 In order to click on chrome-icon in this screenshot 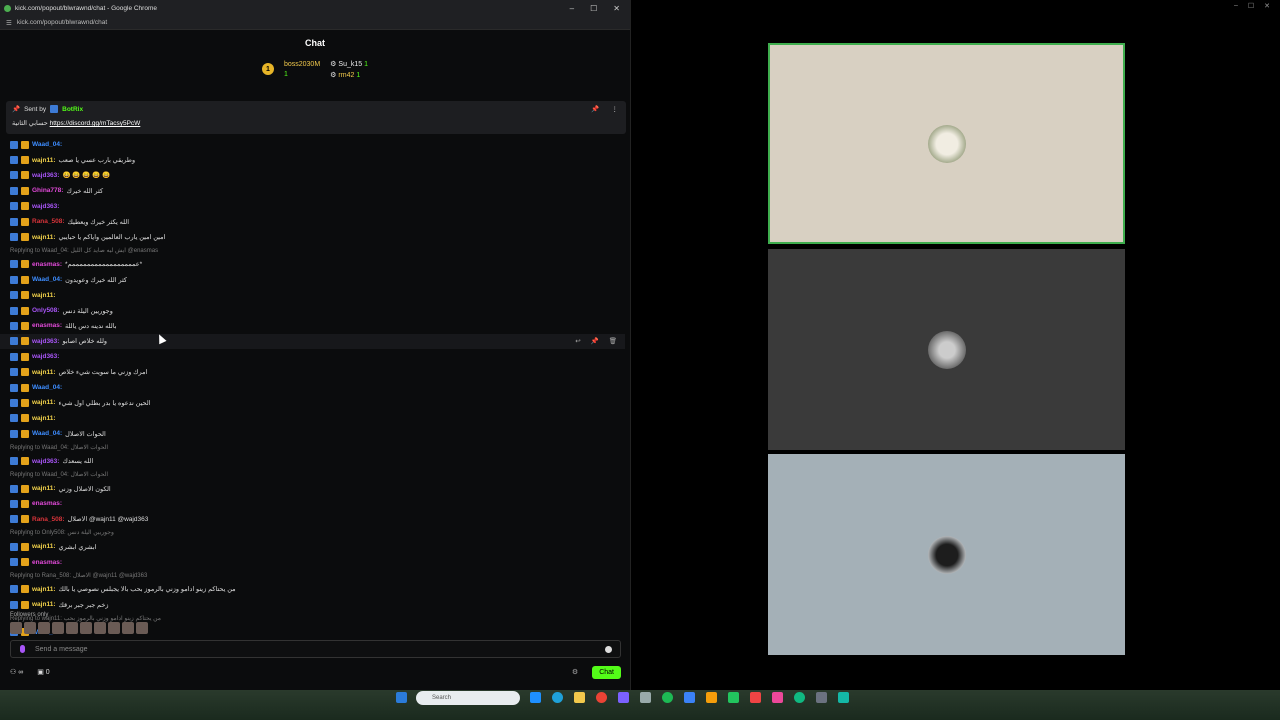, I will do `click(601, 697)`.